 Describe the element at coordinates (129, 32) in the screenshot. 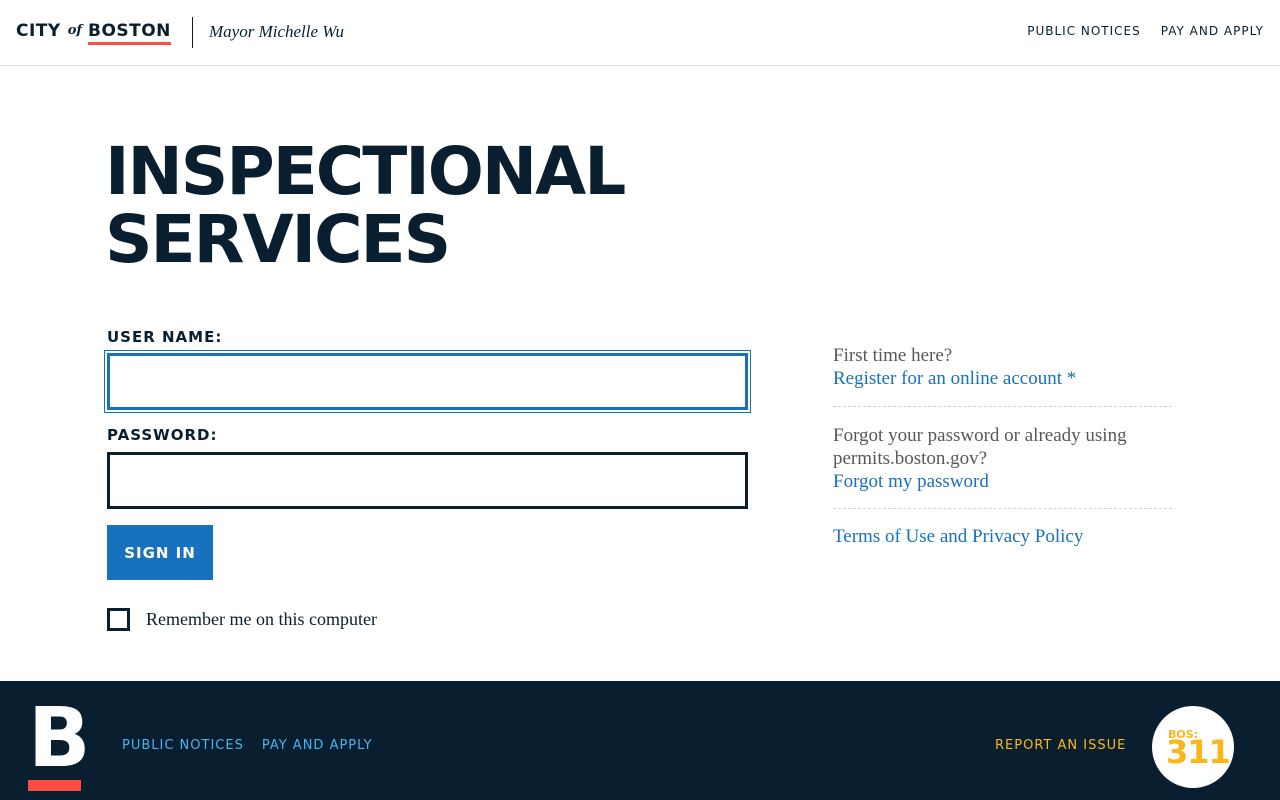

I see `logo-boston-text: BOSTON` at that location.